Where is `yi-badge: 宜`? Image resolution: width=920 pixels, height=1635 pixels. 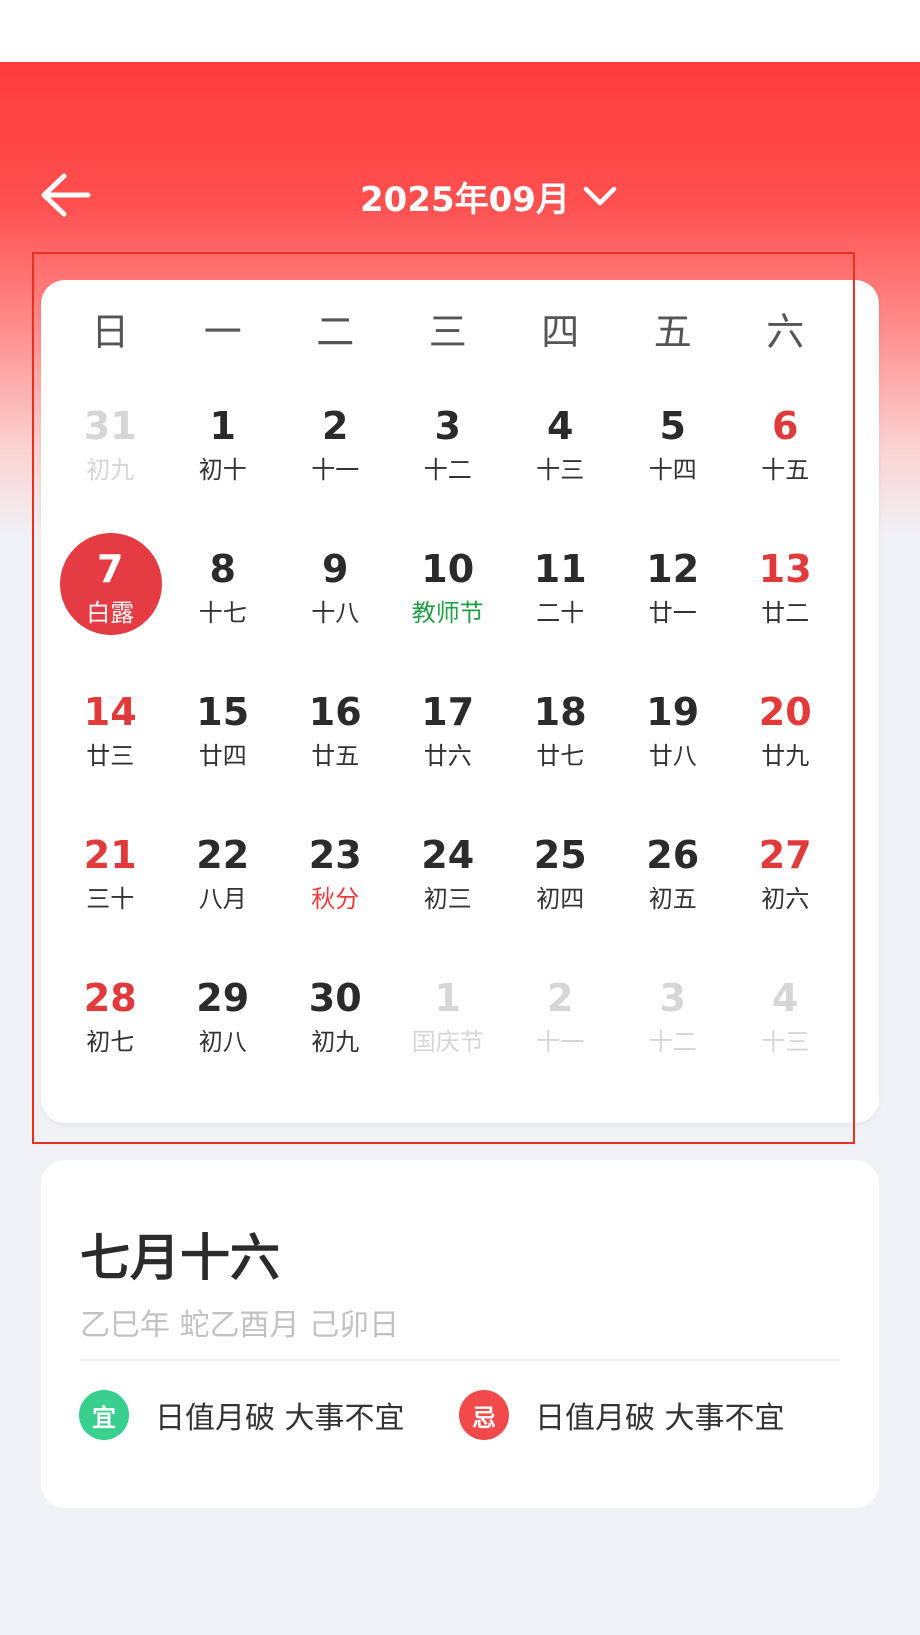 yi-badge: 宜 is located at coordinates (104, 1415).